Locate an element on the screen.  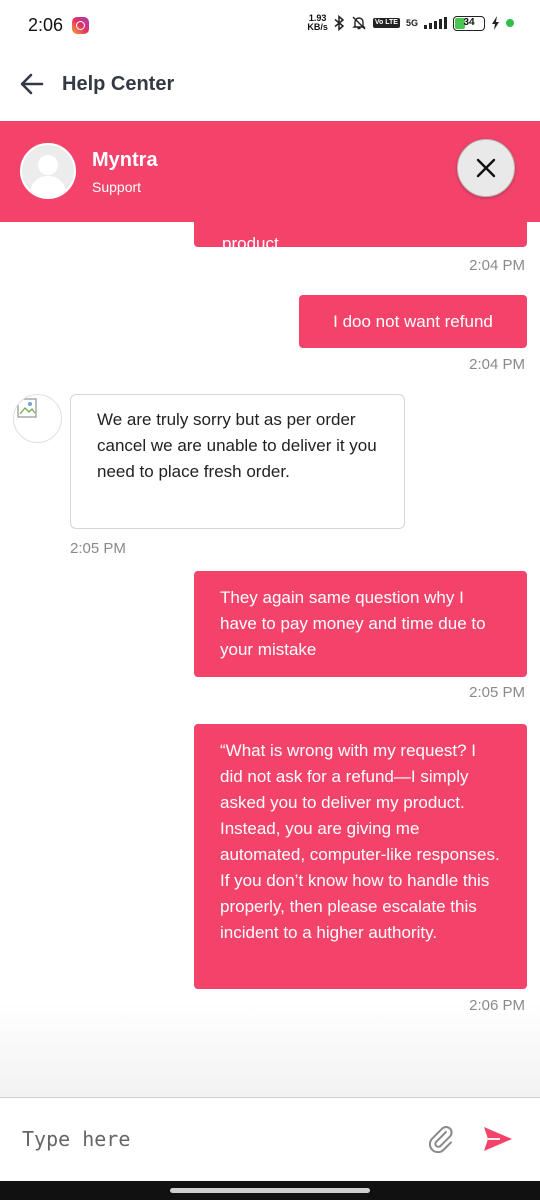
agent-avatar is located at coordinates (37, 418).